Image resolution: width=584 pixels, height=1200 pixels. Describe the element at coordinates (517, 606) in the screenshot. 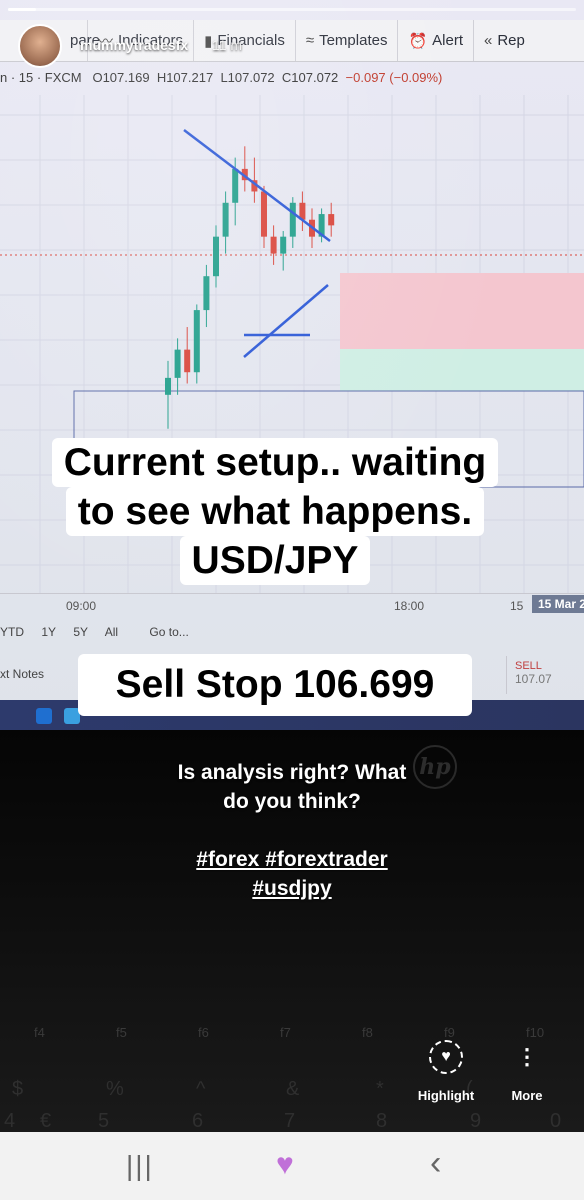

I see `time-label: 15` at that location.